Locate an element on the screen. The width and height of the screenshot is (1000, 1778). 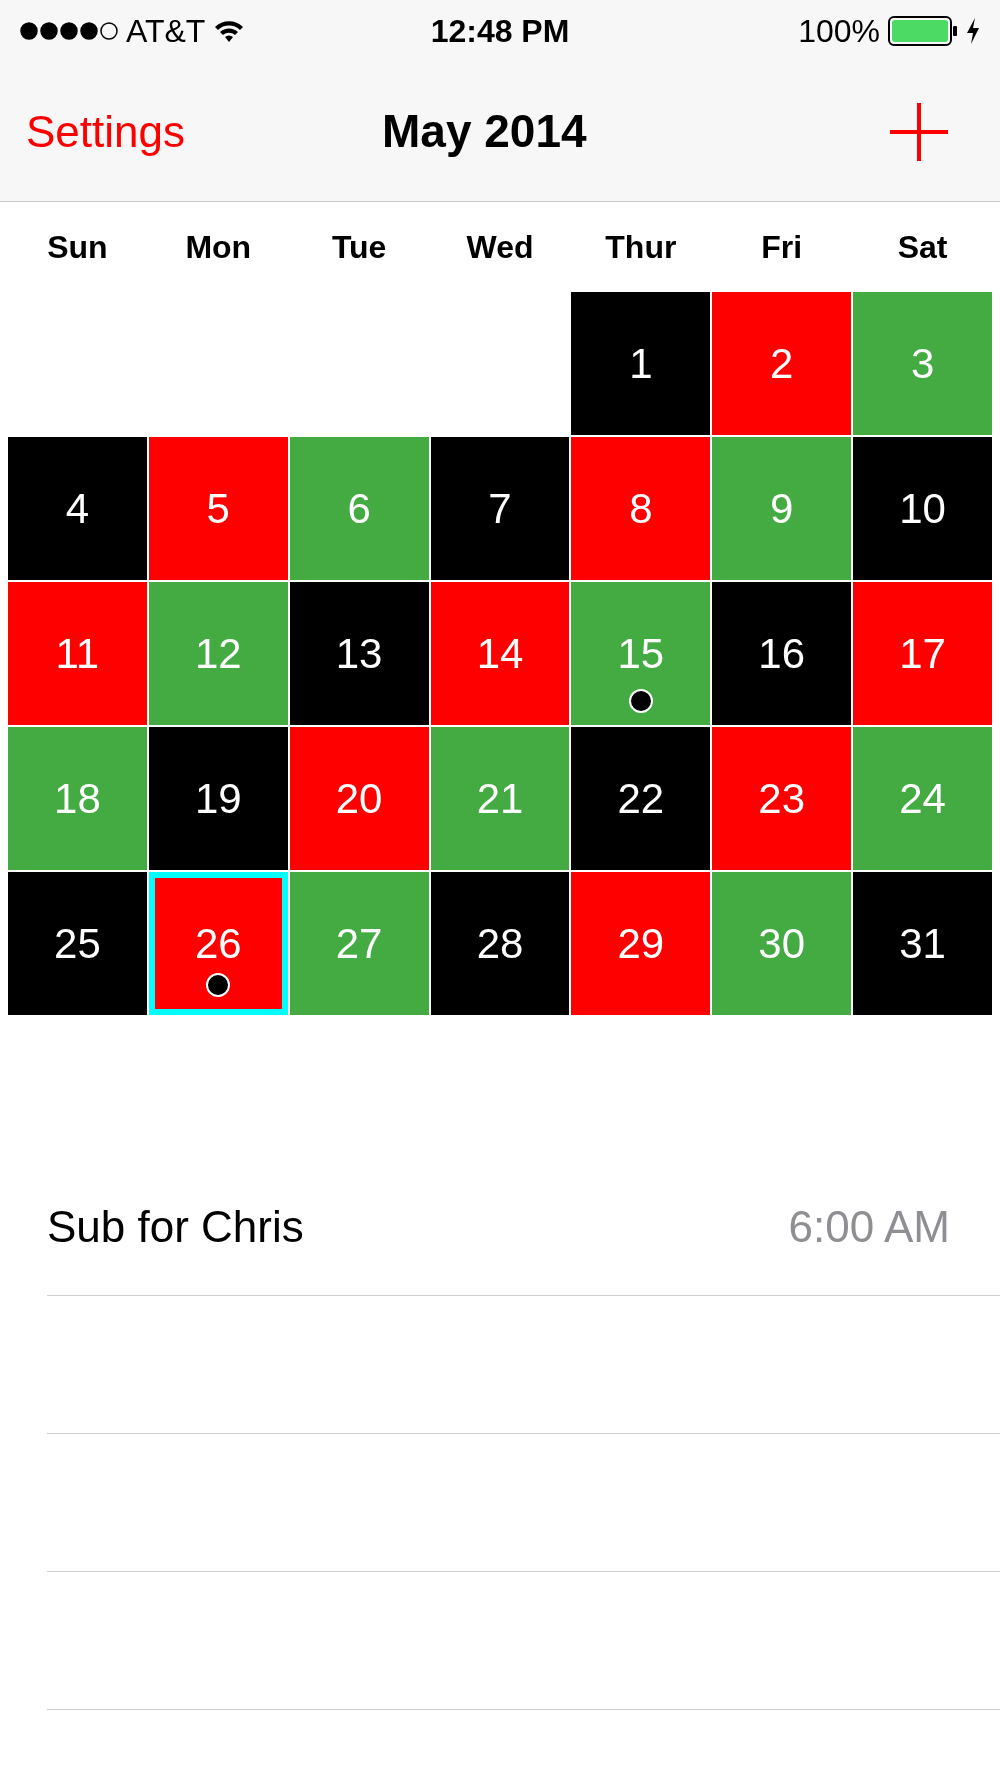
day-cell: 2 is located at coordinates (782, 363).